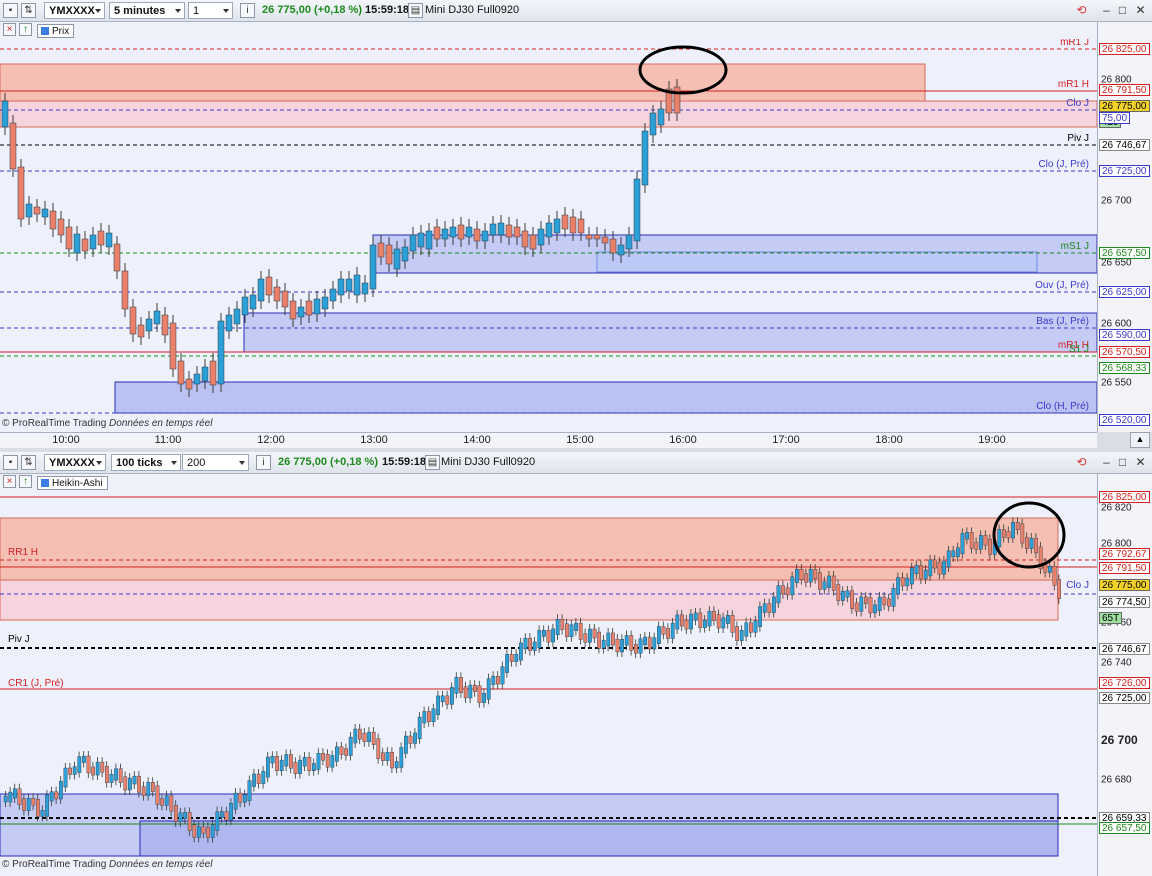 The height and width of the screenshot is (876, 1152). What do you see at coordinates (1124, 602) in the screenshot?
I see `price-tag: 26 774,50` at bounding box center [1124, 602].